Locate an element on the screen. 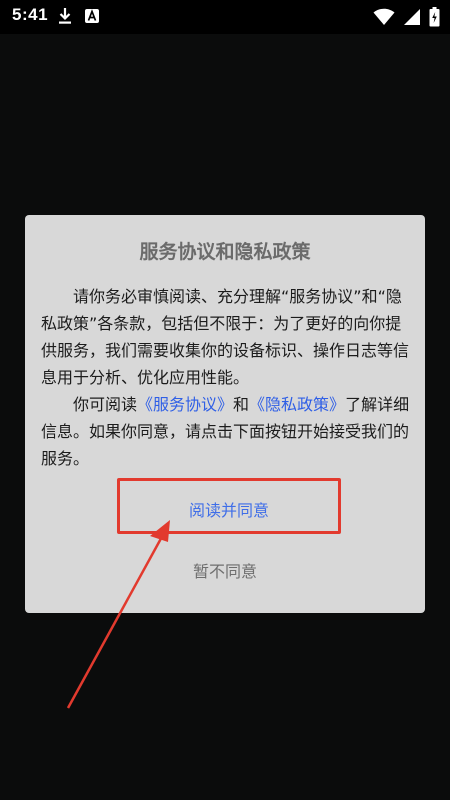  status-right-icons is located at coordinates (406, 17).